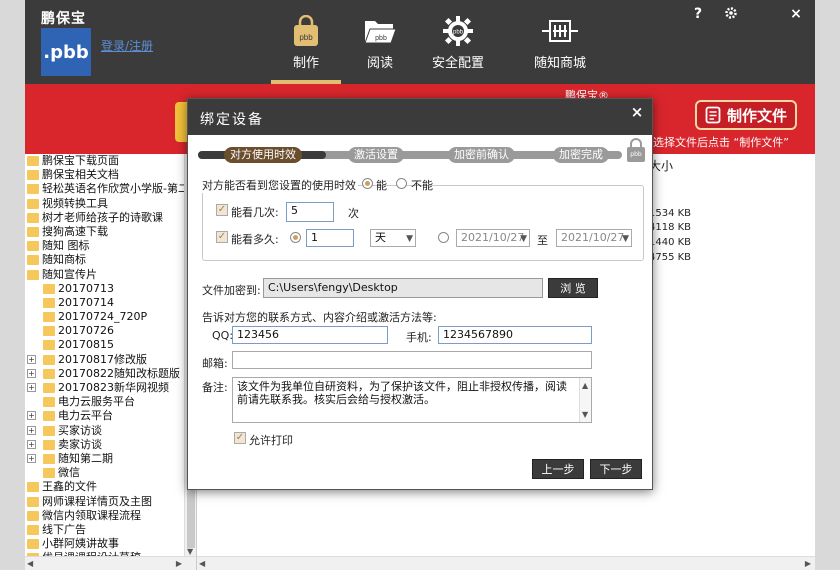 Image resolution: width=840 pixels, height=570 pixels. Describe the element at coordinates (69, 487) in the screenshot. I see `tree-item-label: 王鑫的文件` at that location.